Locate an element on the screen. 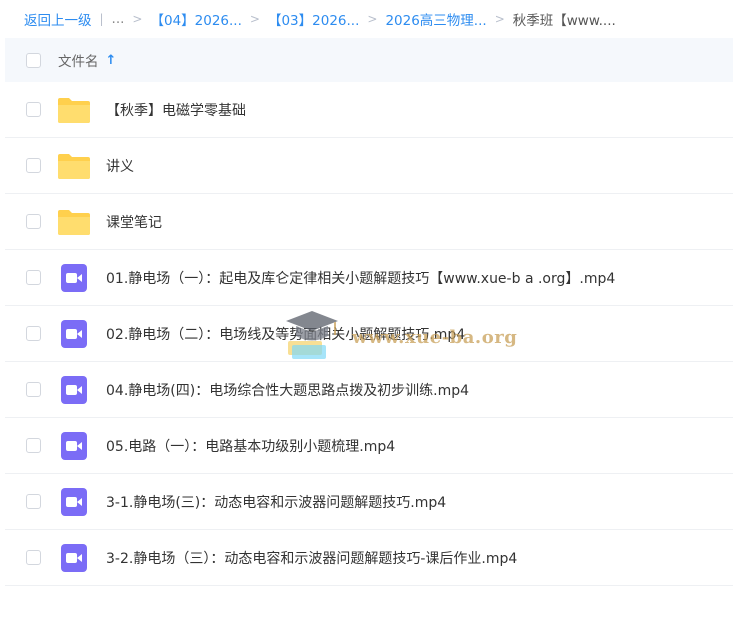 The width and height of the screenshot is (733, 635). file-row: 02.静电场（二）：电场线及等势面相关小题解题技巧.mp4 is located at coordinates (369, 334).